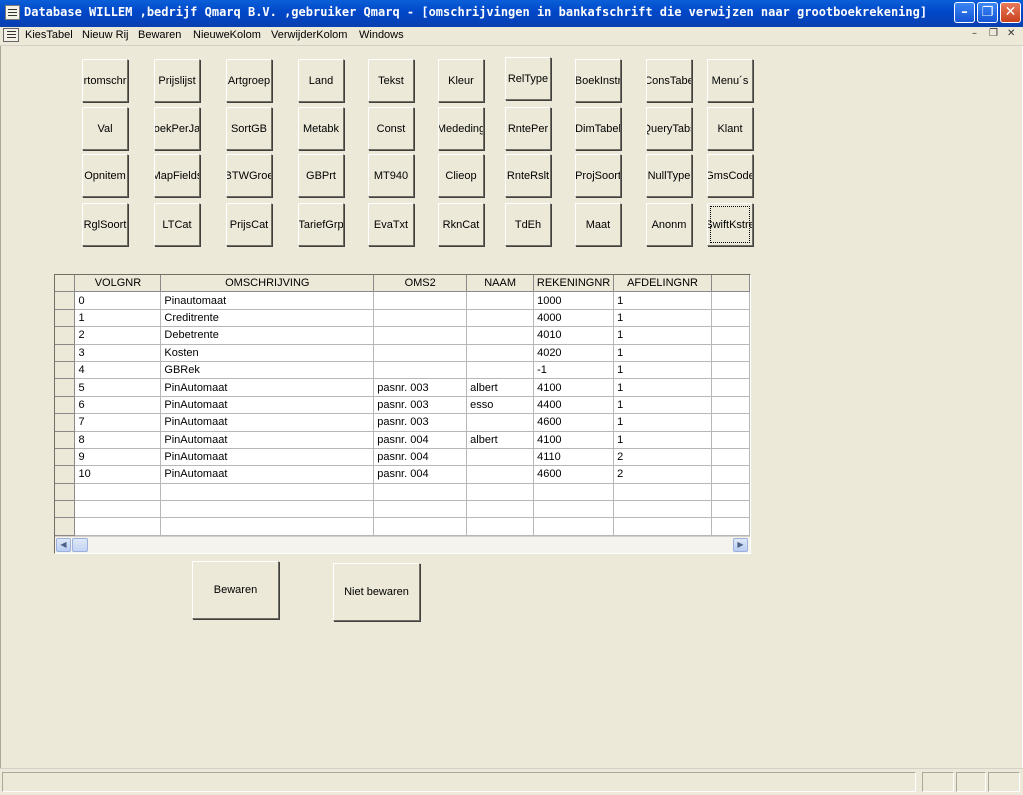  Describe the element at coordinates (402, 300) in the screenshot. I see `table-row: 0 Pinautomaat 1000 1` at that location.